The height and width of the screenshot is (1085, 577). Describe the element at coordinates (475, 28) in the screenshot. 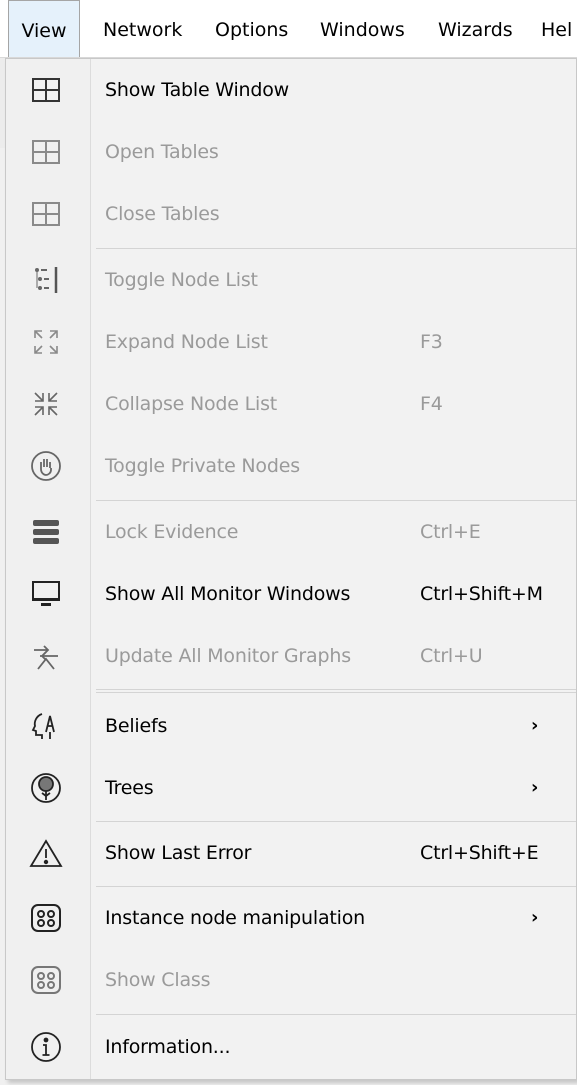

I see `menu-wizards: Wizards` at that location.